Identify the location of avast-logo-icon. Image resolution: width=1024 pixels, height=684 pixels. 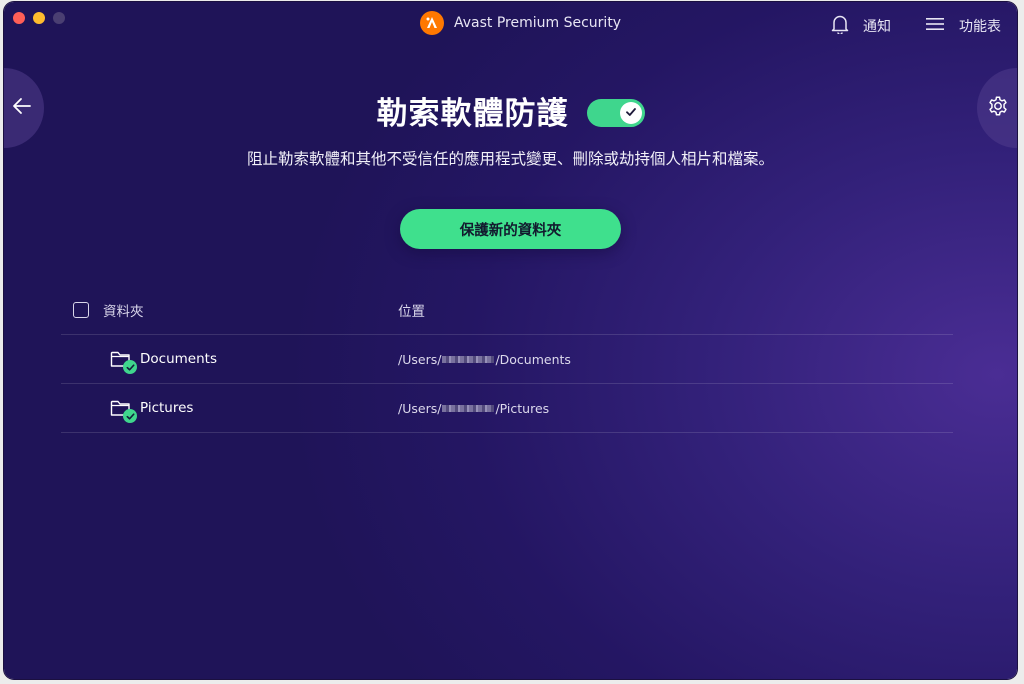
(432, 23).